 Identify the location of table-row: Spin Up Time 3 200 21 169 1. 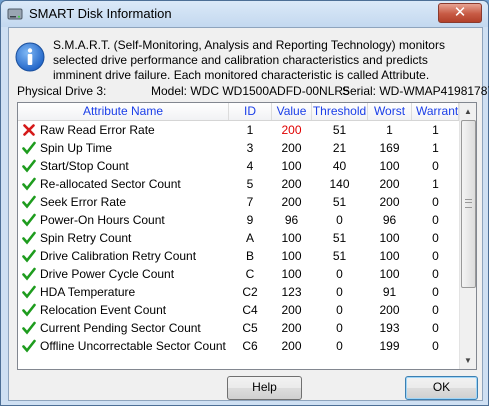
(238, 148).